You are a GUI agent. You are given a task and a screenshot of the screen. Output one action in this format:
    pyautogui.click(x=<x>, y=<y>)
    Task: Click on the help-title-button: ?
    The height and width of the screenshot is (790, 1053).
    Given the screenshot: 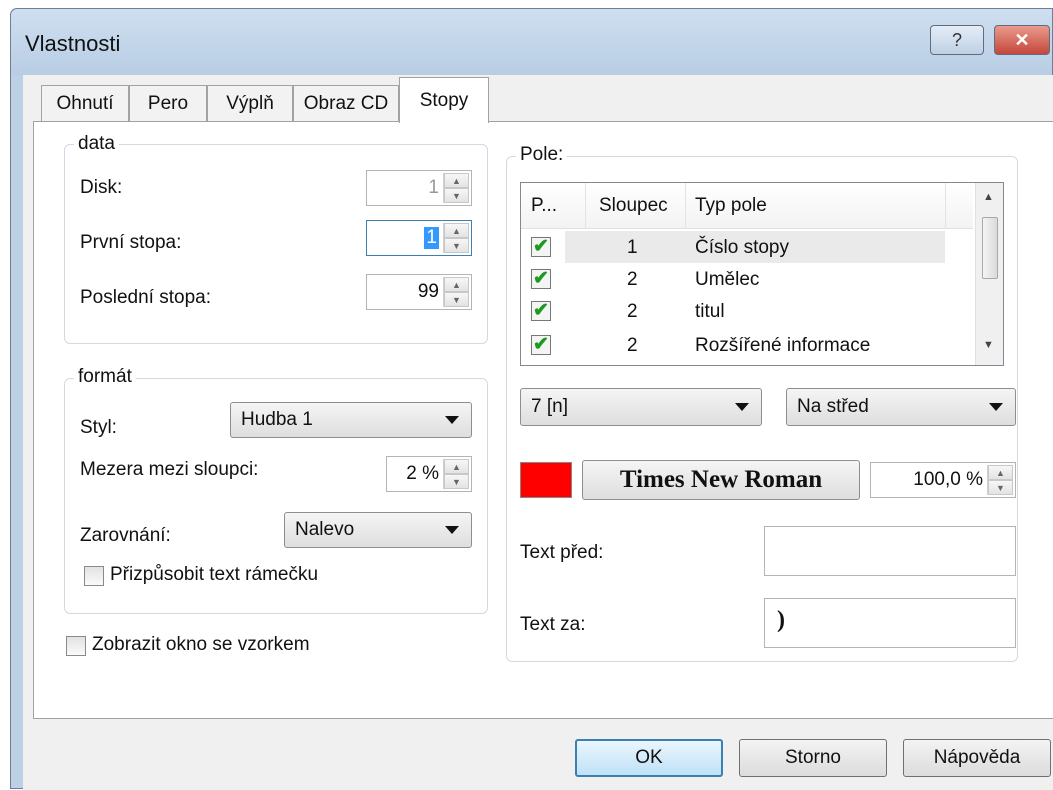 What is the action you would take?
    pyautogui.click(x=957, y=40)
    